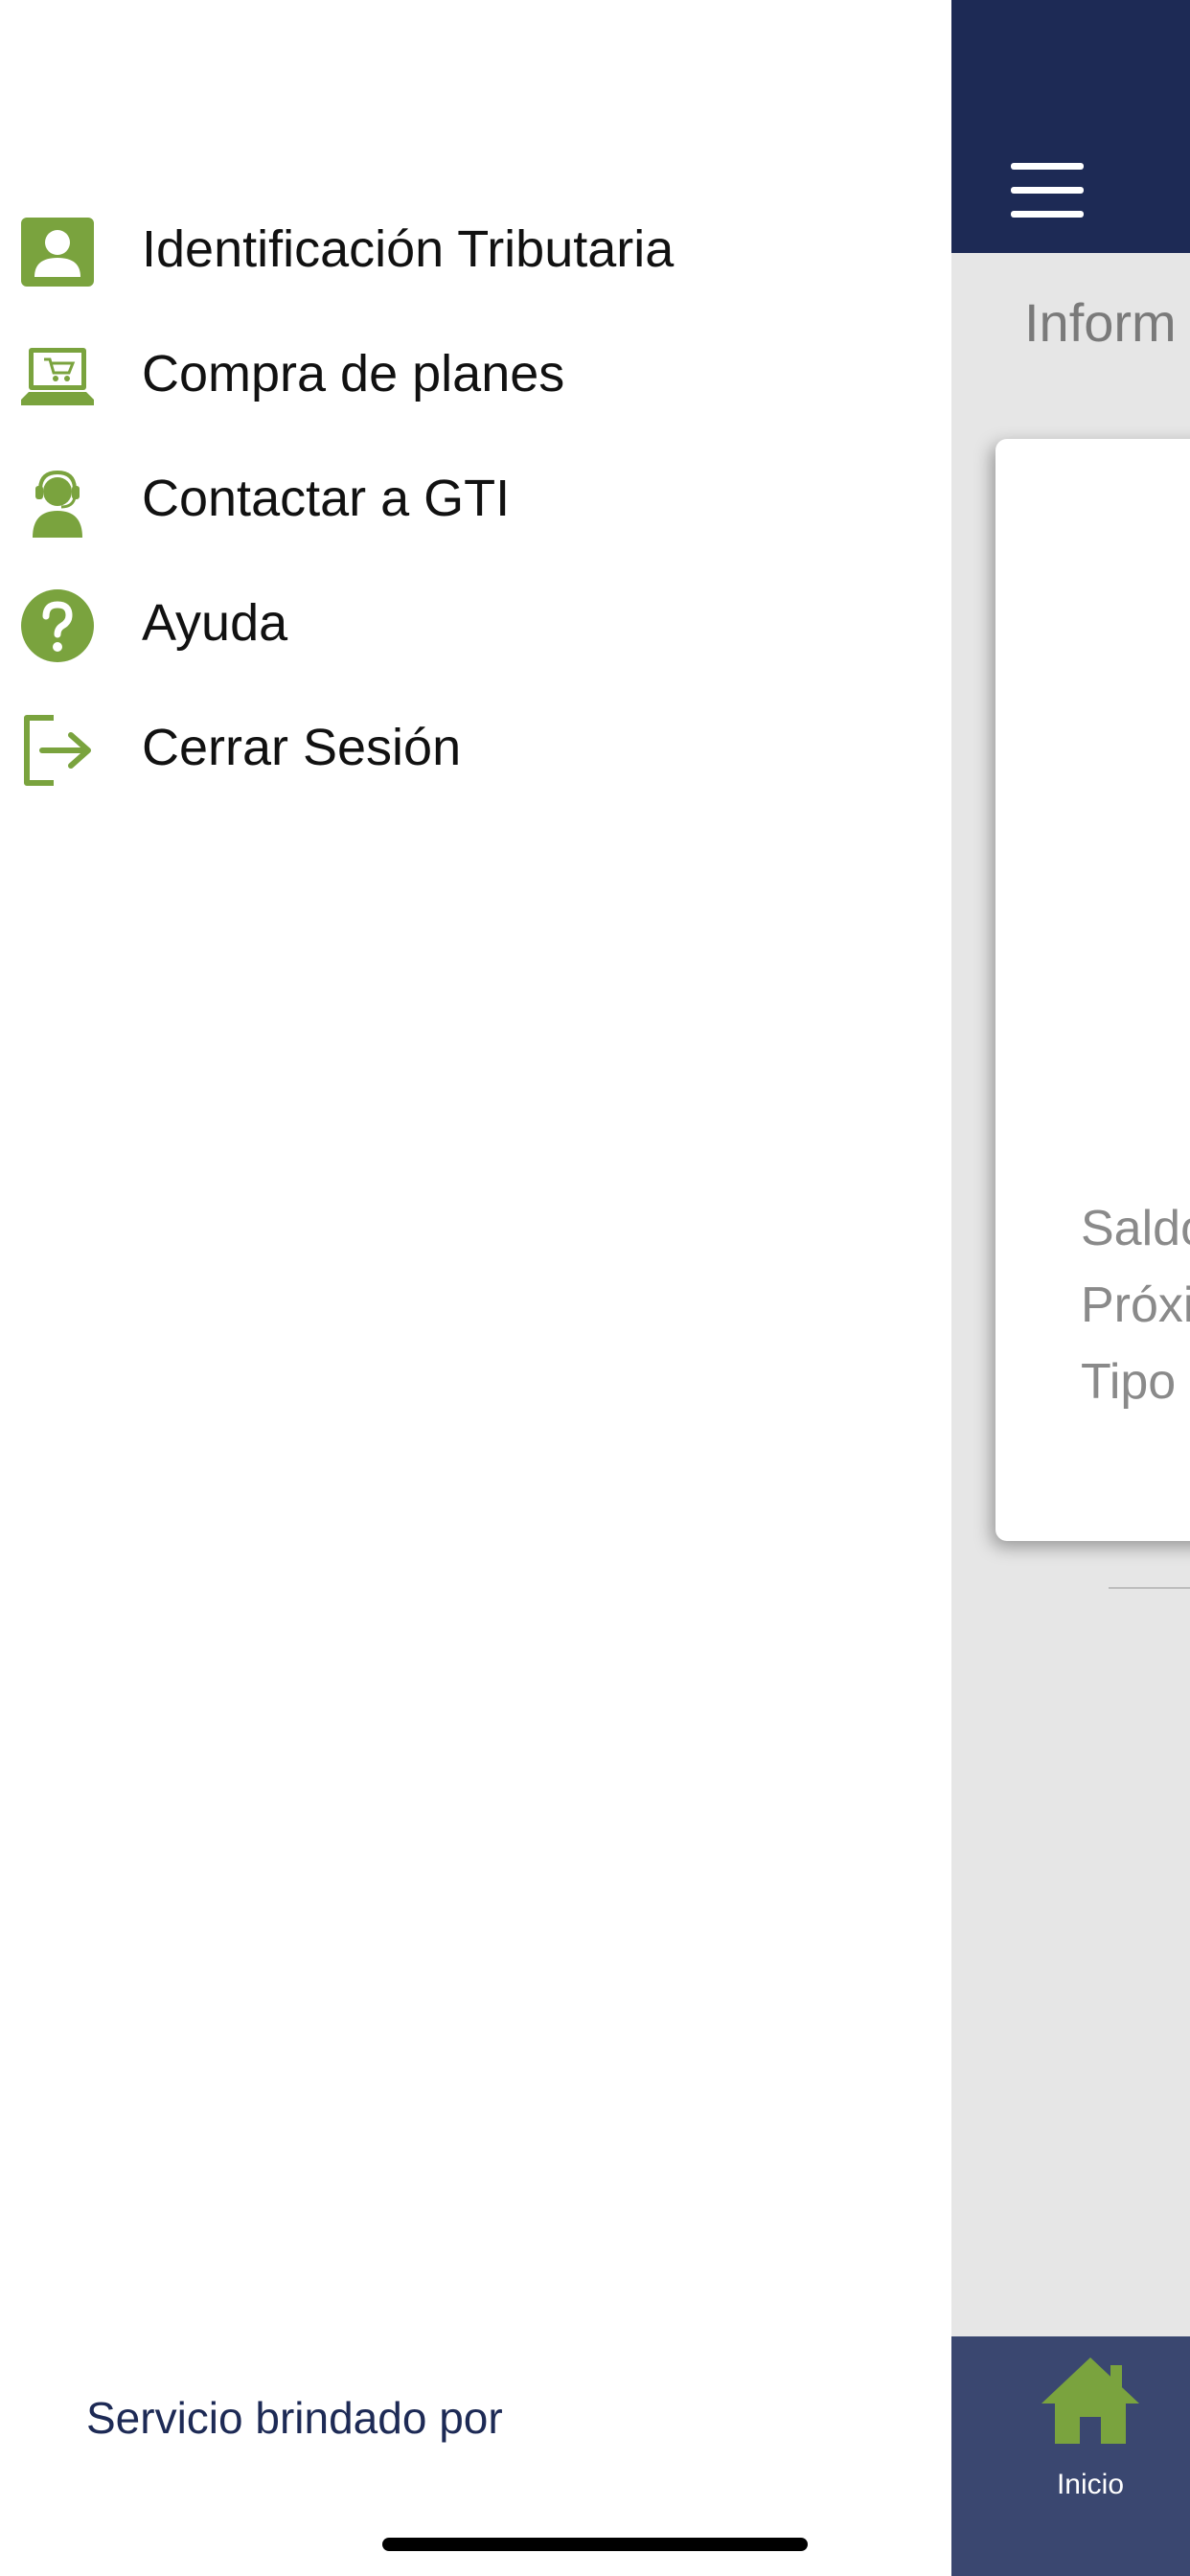 This screenshot has width=1190, height=2576. What do you see at coordinates (1101, 322) in the screenshot?
I see `section-title: Inform` at bounding box center [1101, 322].